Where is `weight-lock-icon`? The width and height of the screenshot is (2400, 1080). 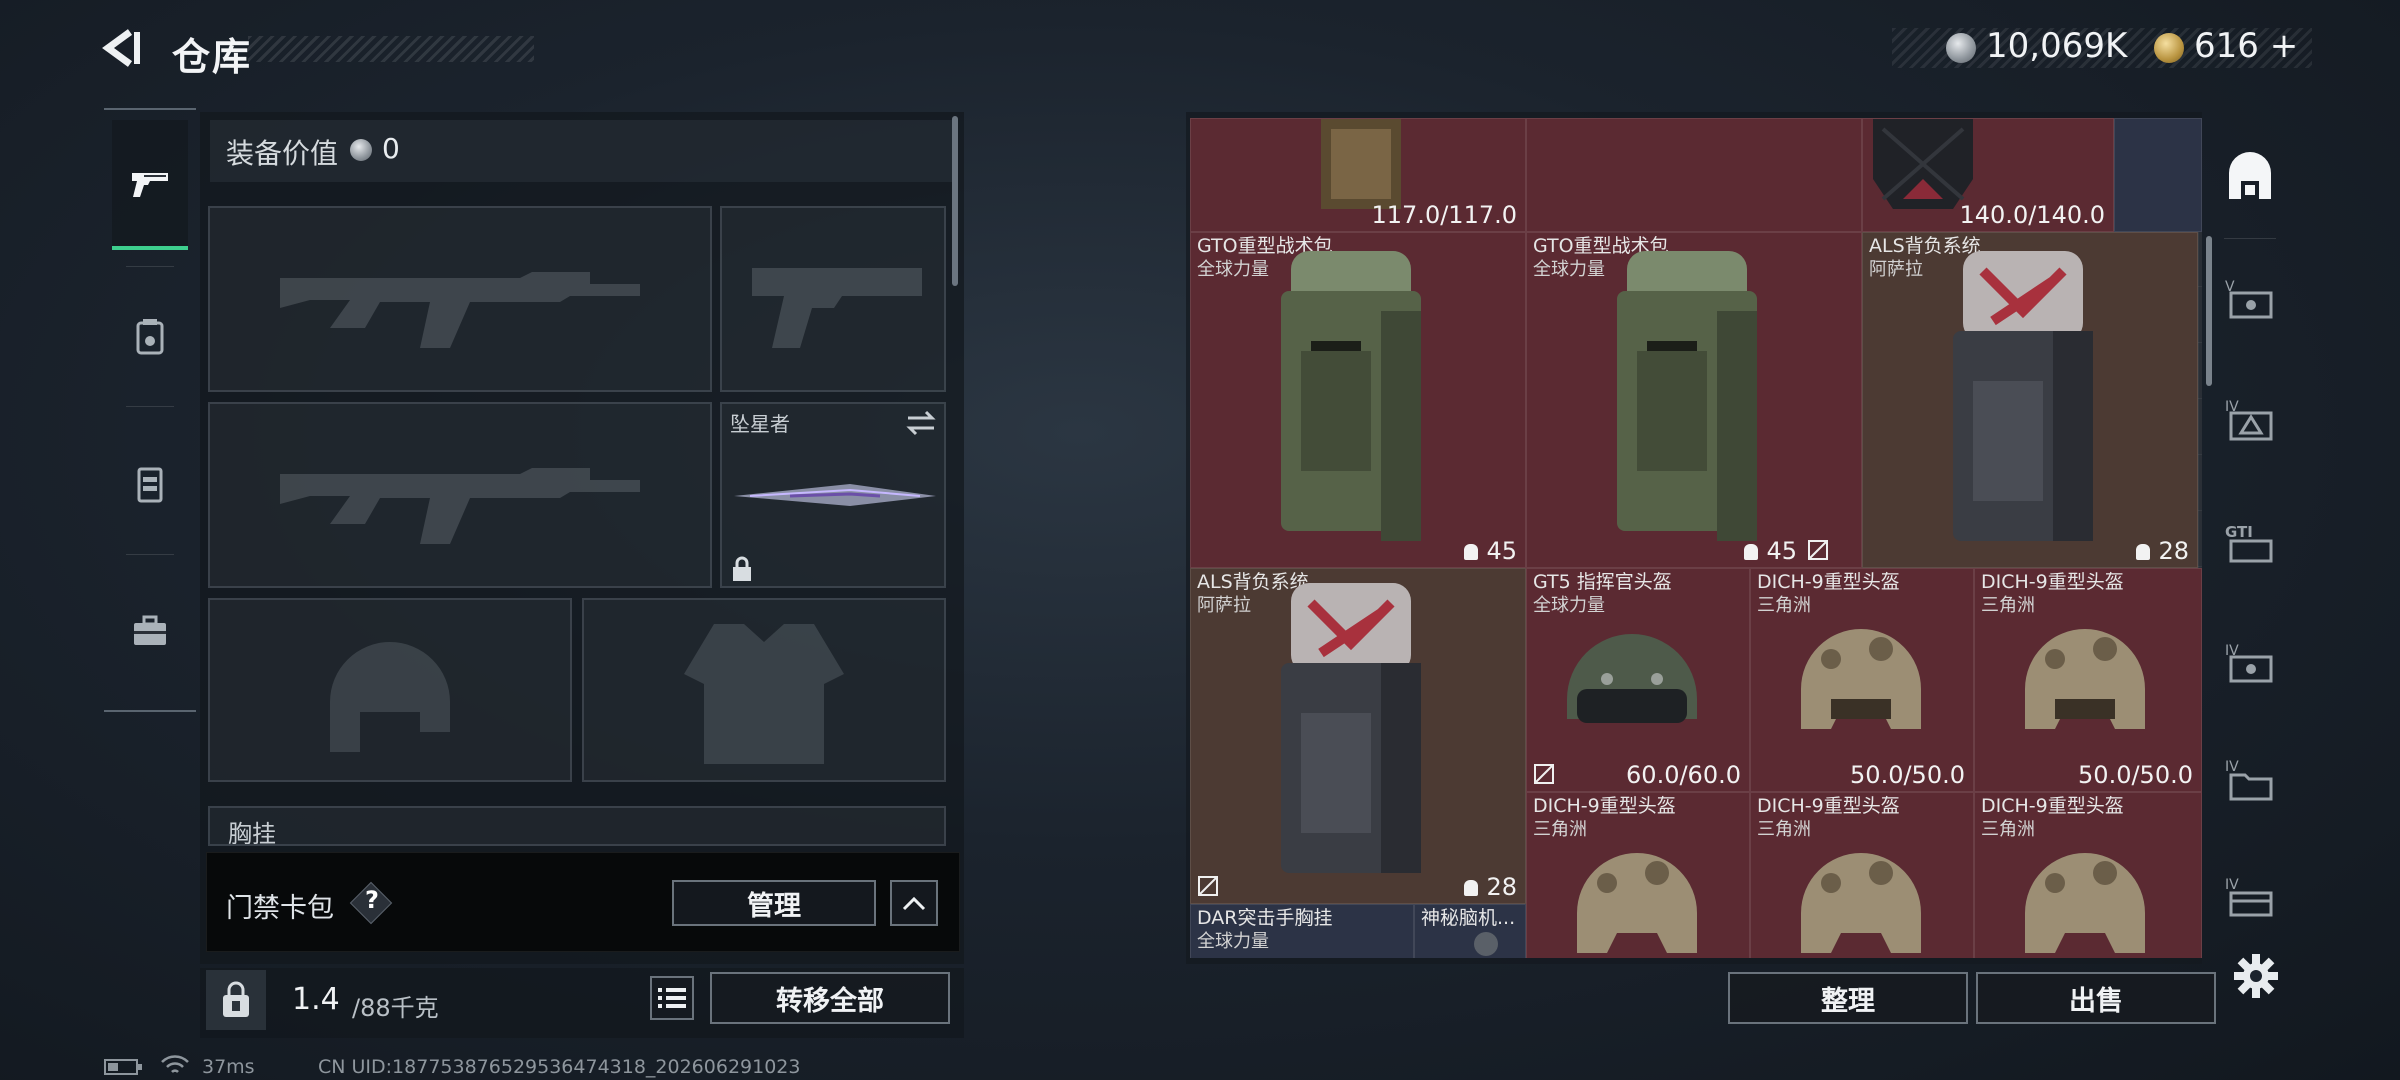
weight-lock-icon is located at coordinates (236, 999).